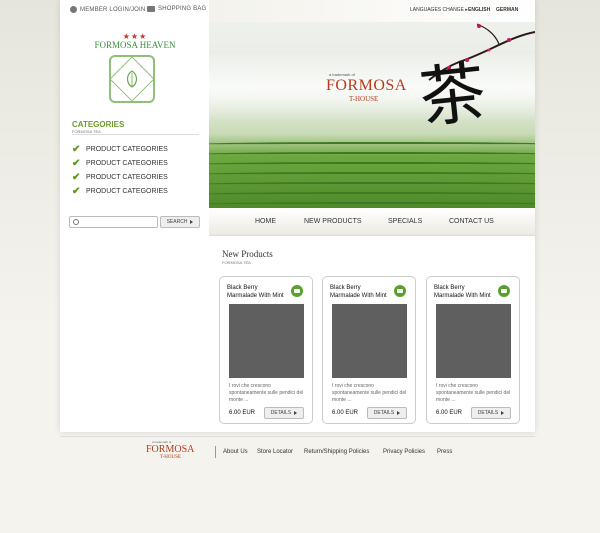 Image resolution: width=600 pixels, height=533 pixels. What do you see at coordinates (405, 221) in the screenshot?
I see `nav-specials: SPECIALS` at bounding box center [405, 221].